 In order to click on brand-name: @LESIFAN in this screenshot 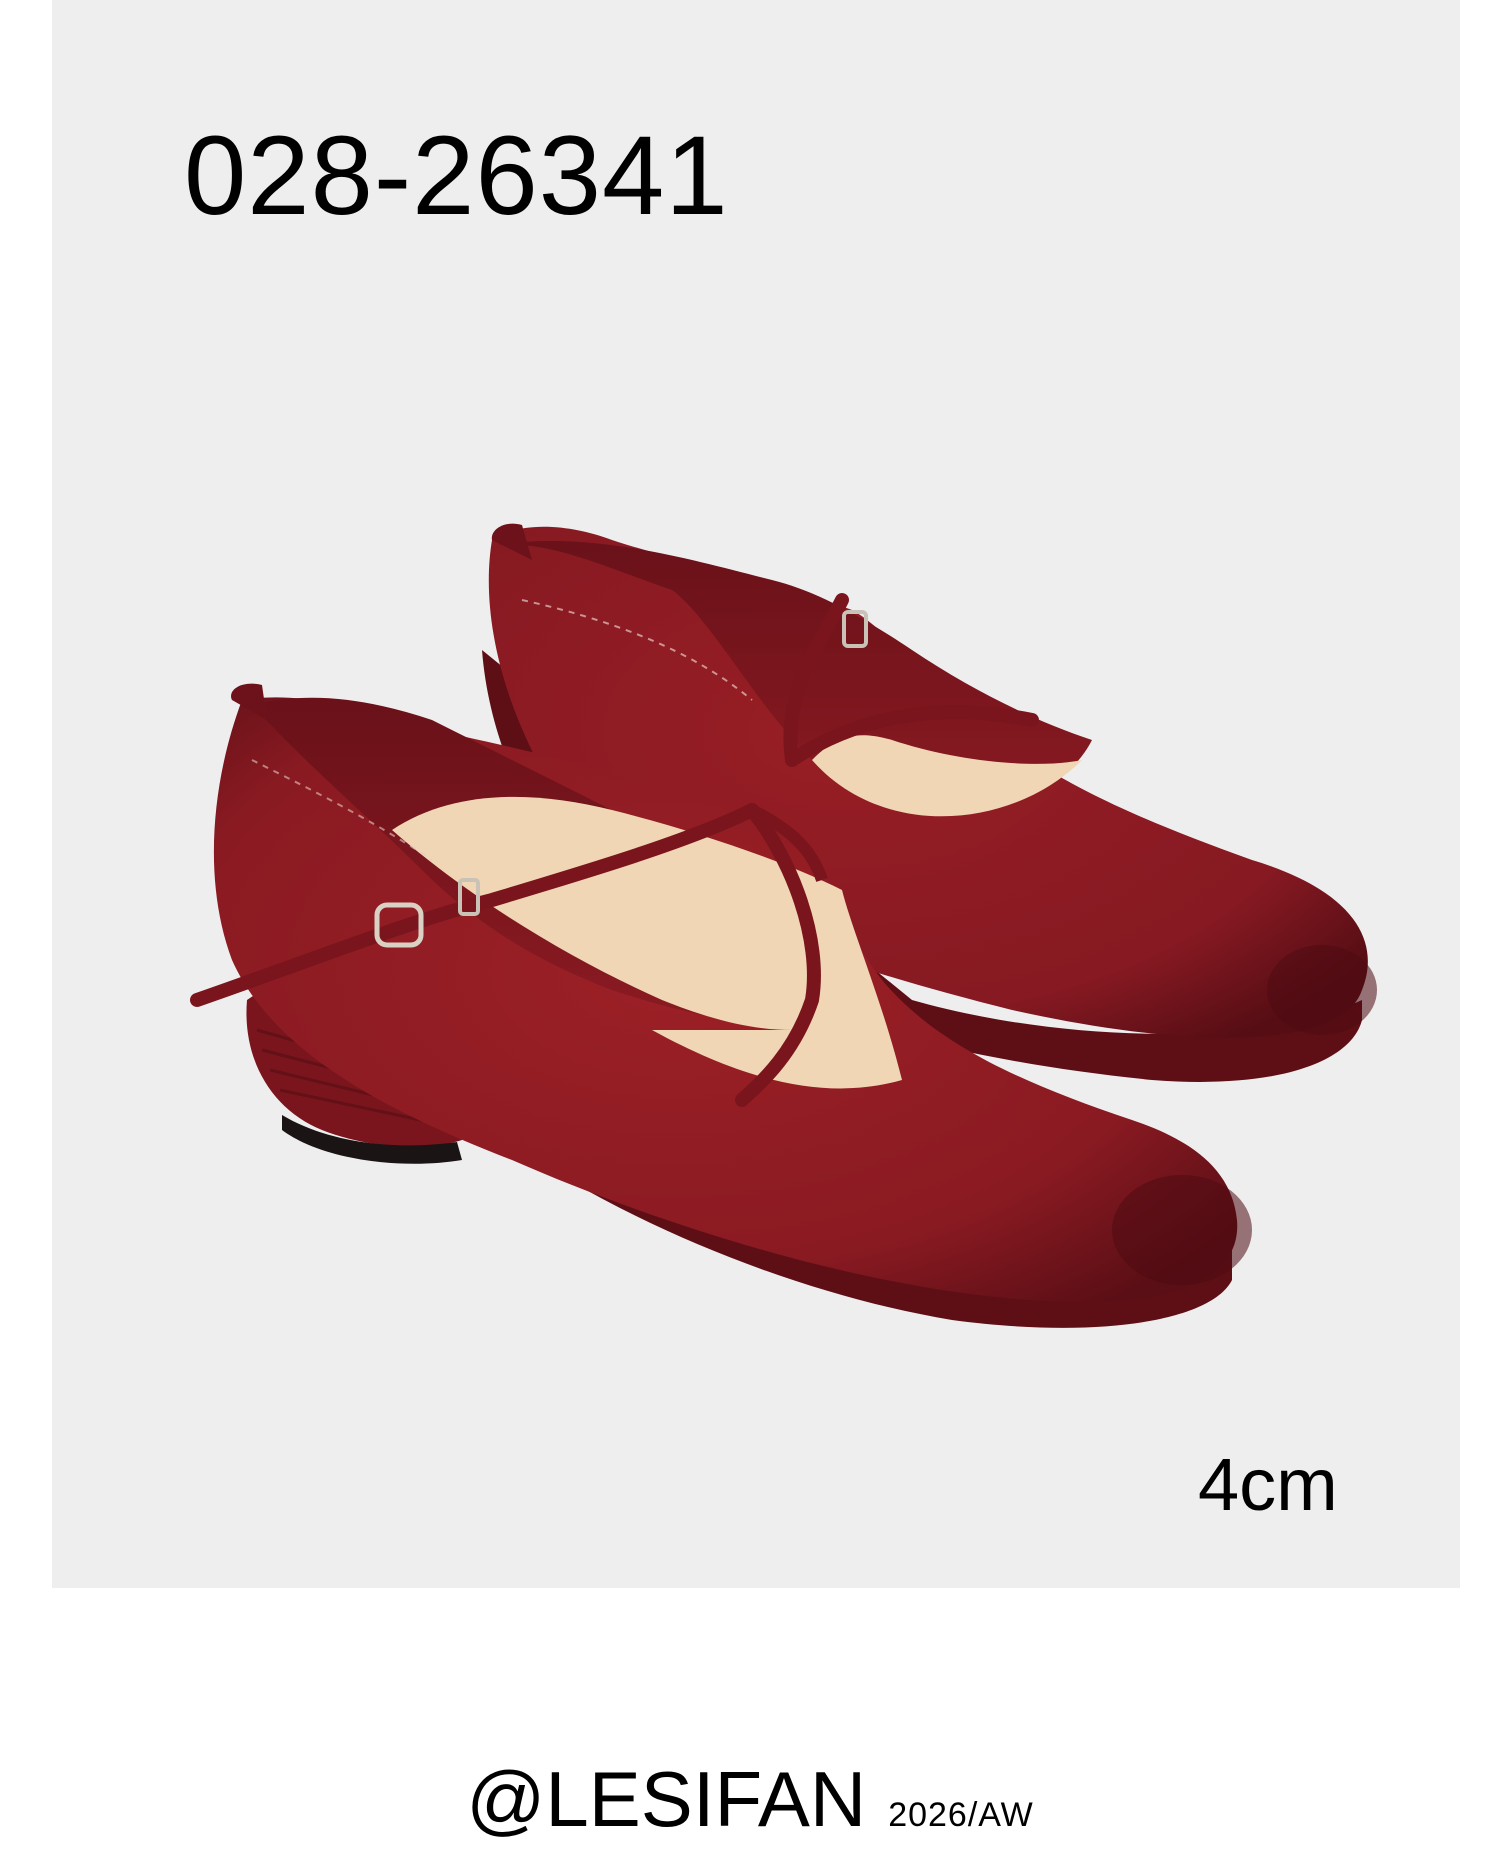, I will do `click(666, 1799)`.